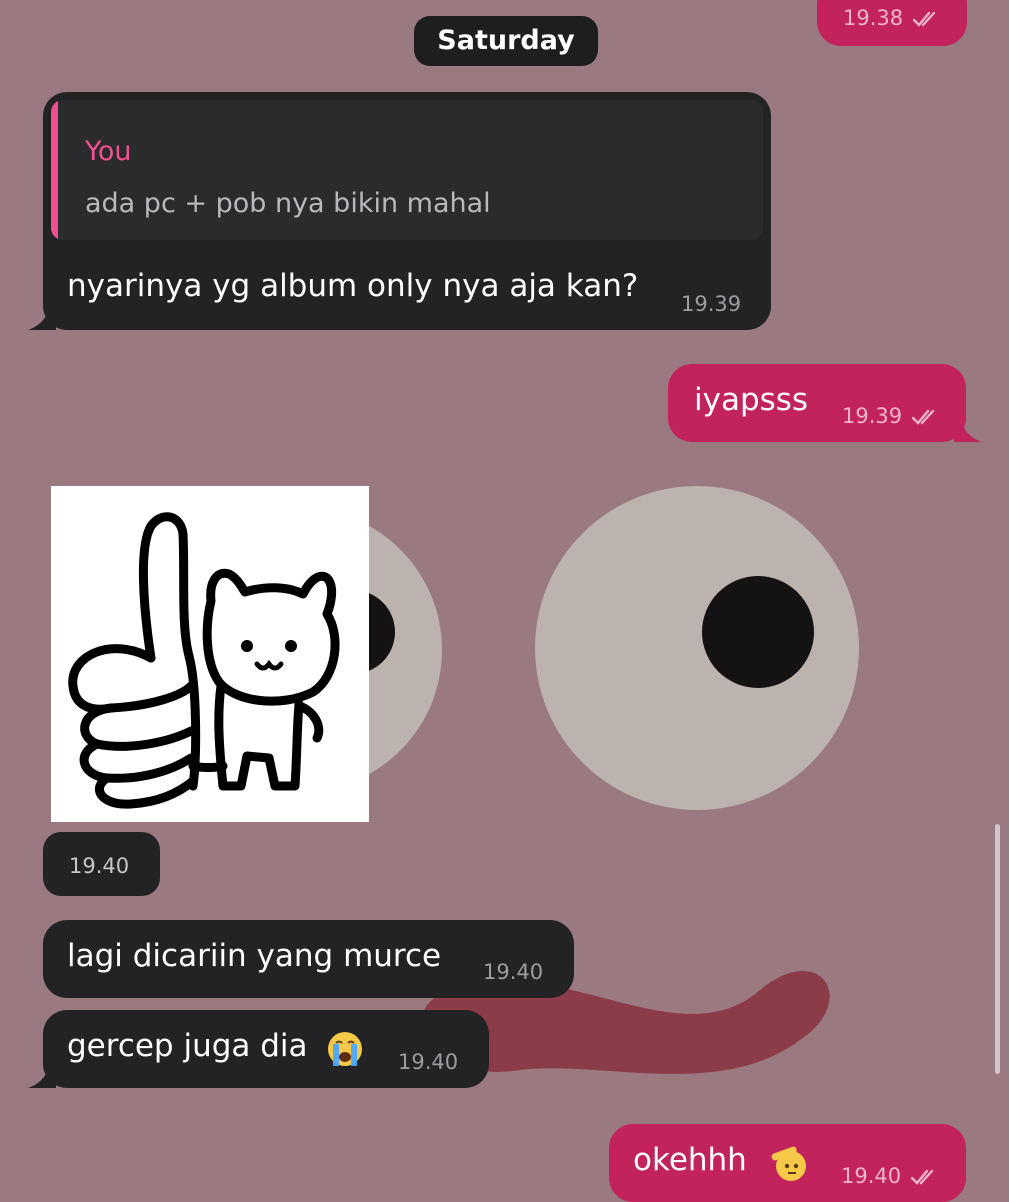  I want to click on message-bubble-outgoing: 19.38, so click(892, 23).